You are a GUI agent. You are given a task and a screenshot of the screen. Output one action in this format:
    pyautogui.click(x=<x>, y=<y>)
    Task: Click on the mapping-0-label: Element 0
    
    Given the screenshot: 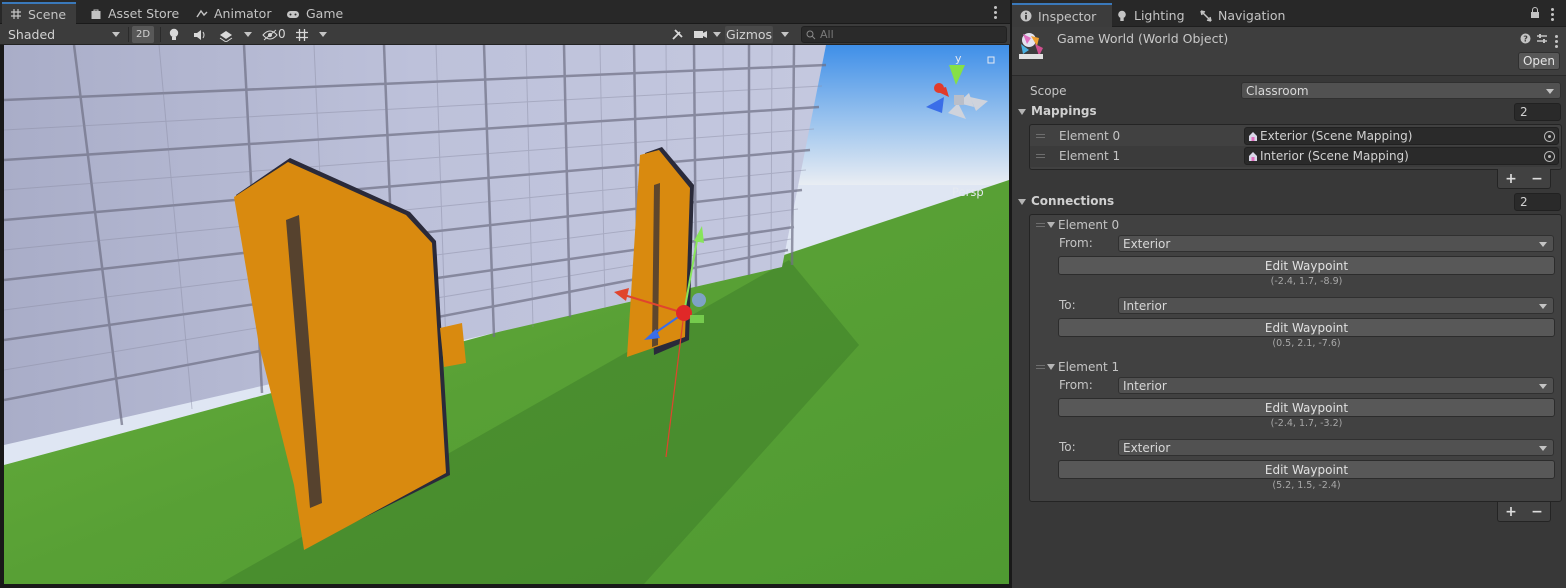 What is the action you would take?
    pyautogui.click(x=1090, y=136)
    